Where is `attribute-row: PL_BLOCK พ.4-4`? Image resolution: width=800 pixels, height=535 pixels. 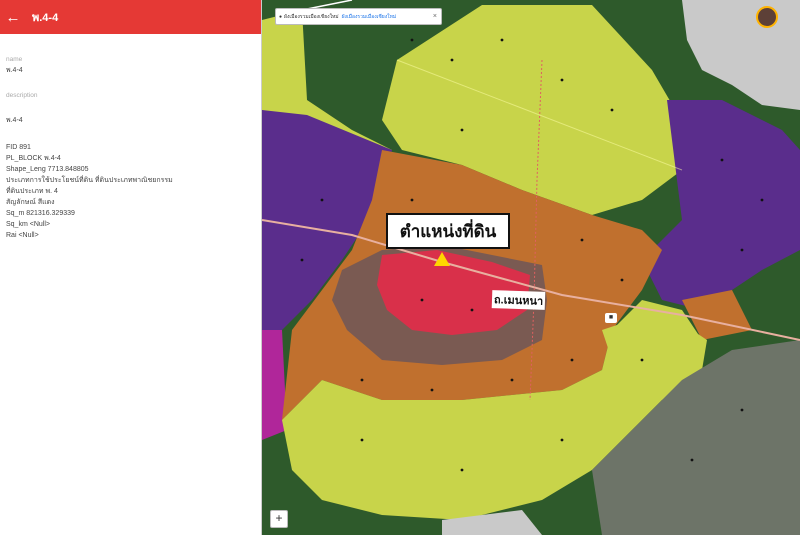
attribute-row: PL_BLOCK พ.4-4 is located at coordinates (33, 158).